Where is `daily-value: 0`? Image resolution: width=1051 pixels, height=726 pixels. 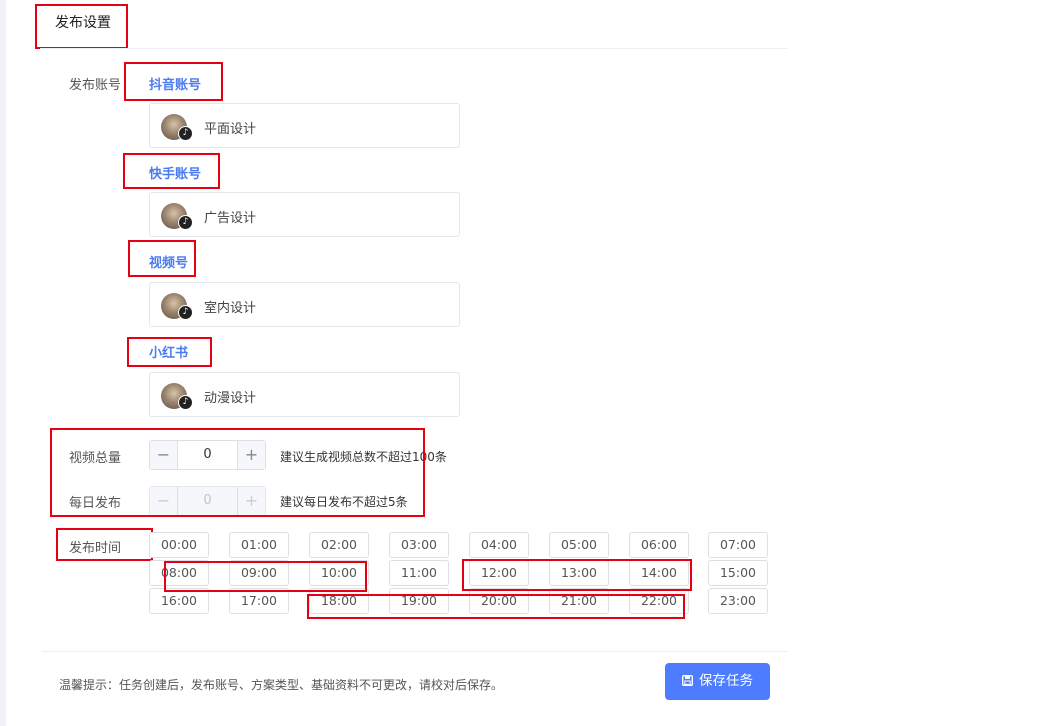
daily-value: 0 is located at coordinates (207, 501).